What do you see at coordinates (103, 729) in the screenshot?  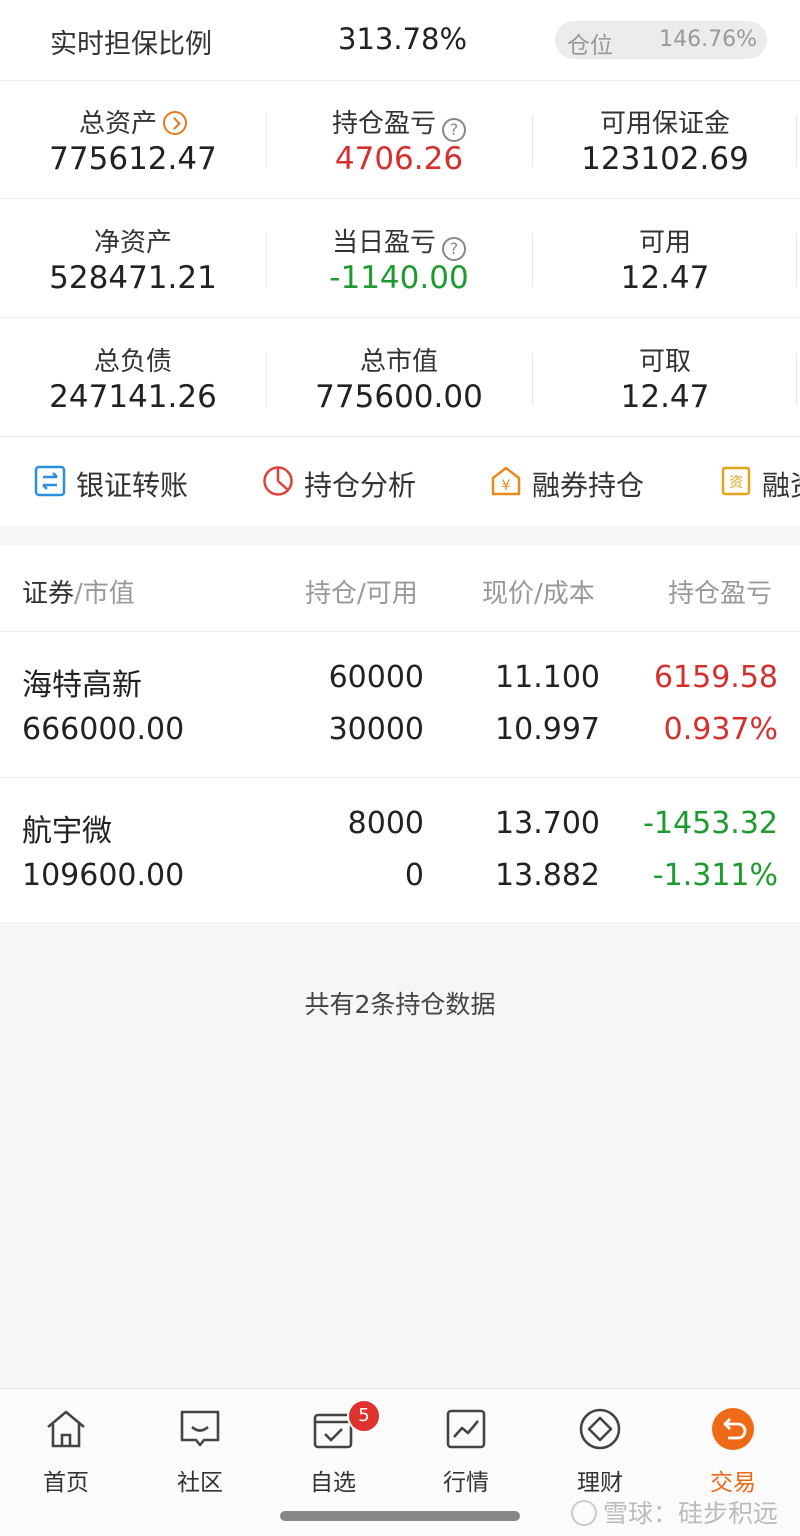 I see `market-value: 666000.00` at bounding box center [103, 729].